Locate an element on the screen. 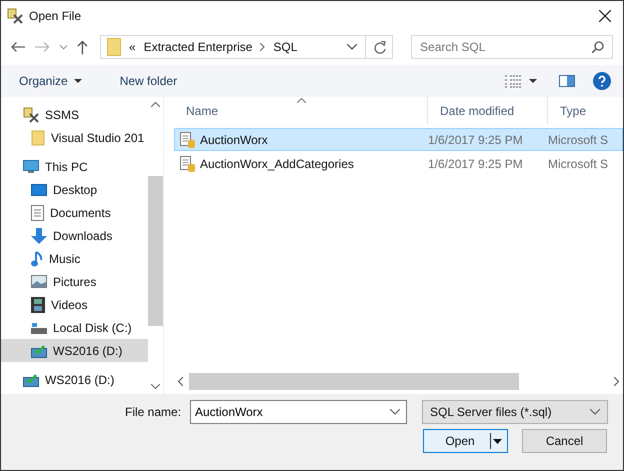  sidebar-item: Local Disk (C:) is located at coordinates (74, 327).